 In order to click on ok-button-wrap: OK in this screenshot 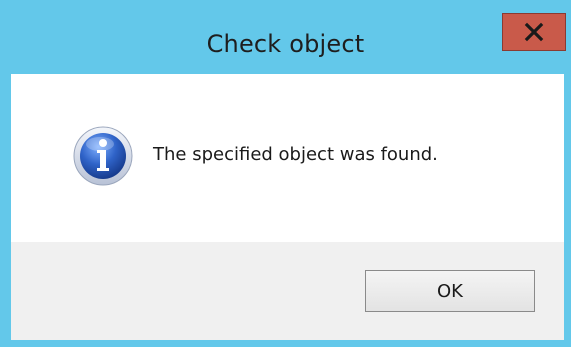, I will do `click(450, 291)`.